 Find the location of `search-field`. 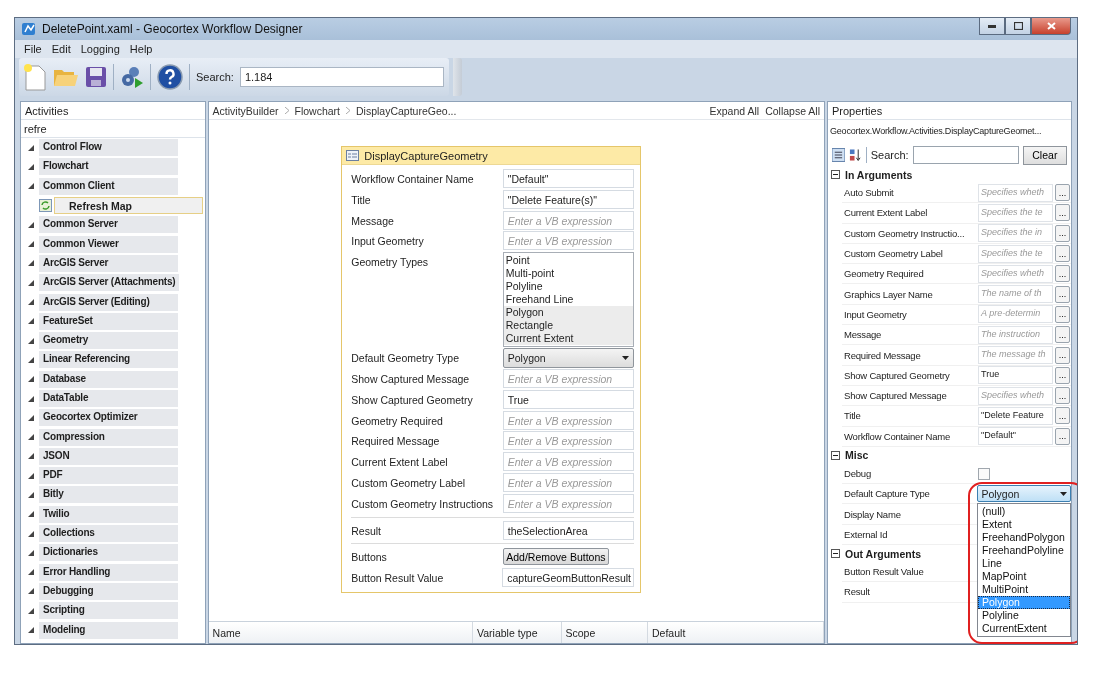

search-field is located at coordinates (965, 155).